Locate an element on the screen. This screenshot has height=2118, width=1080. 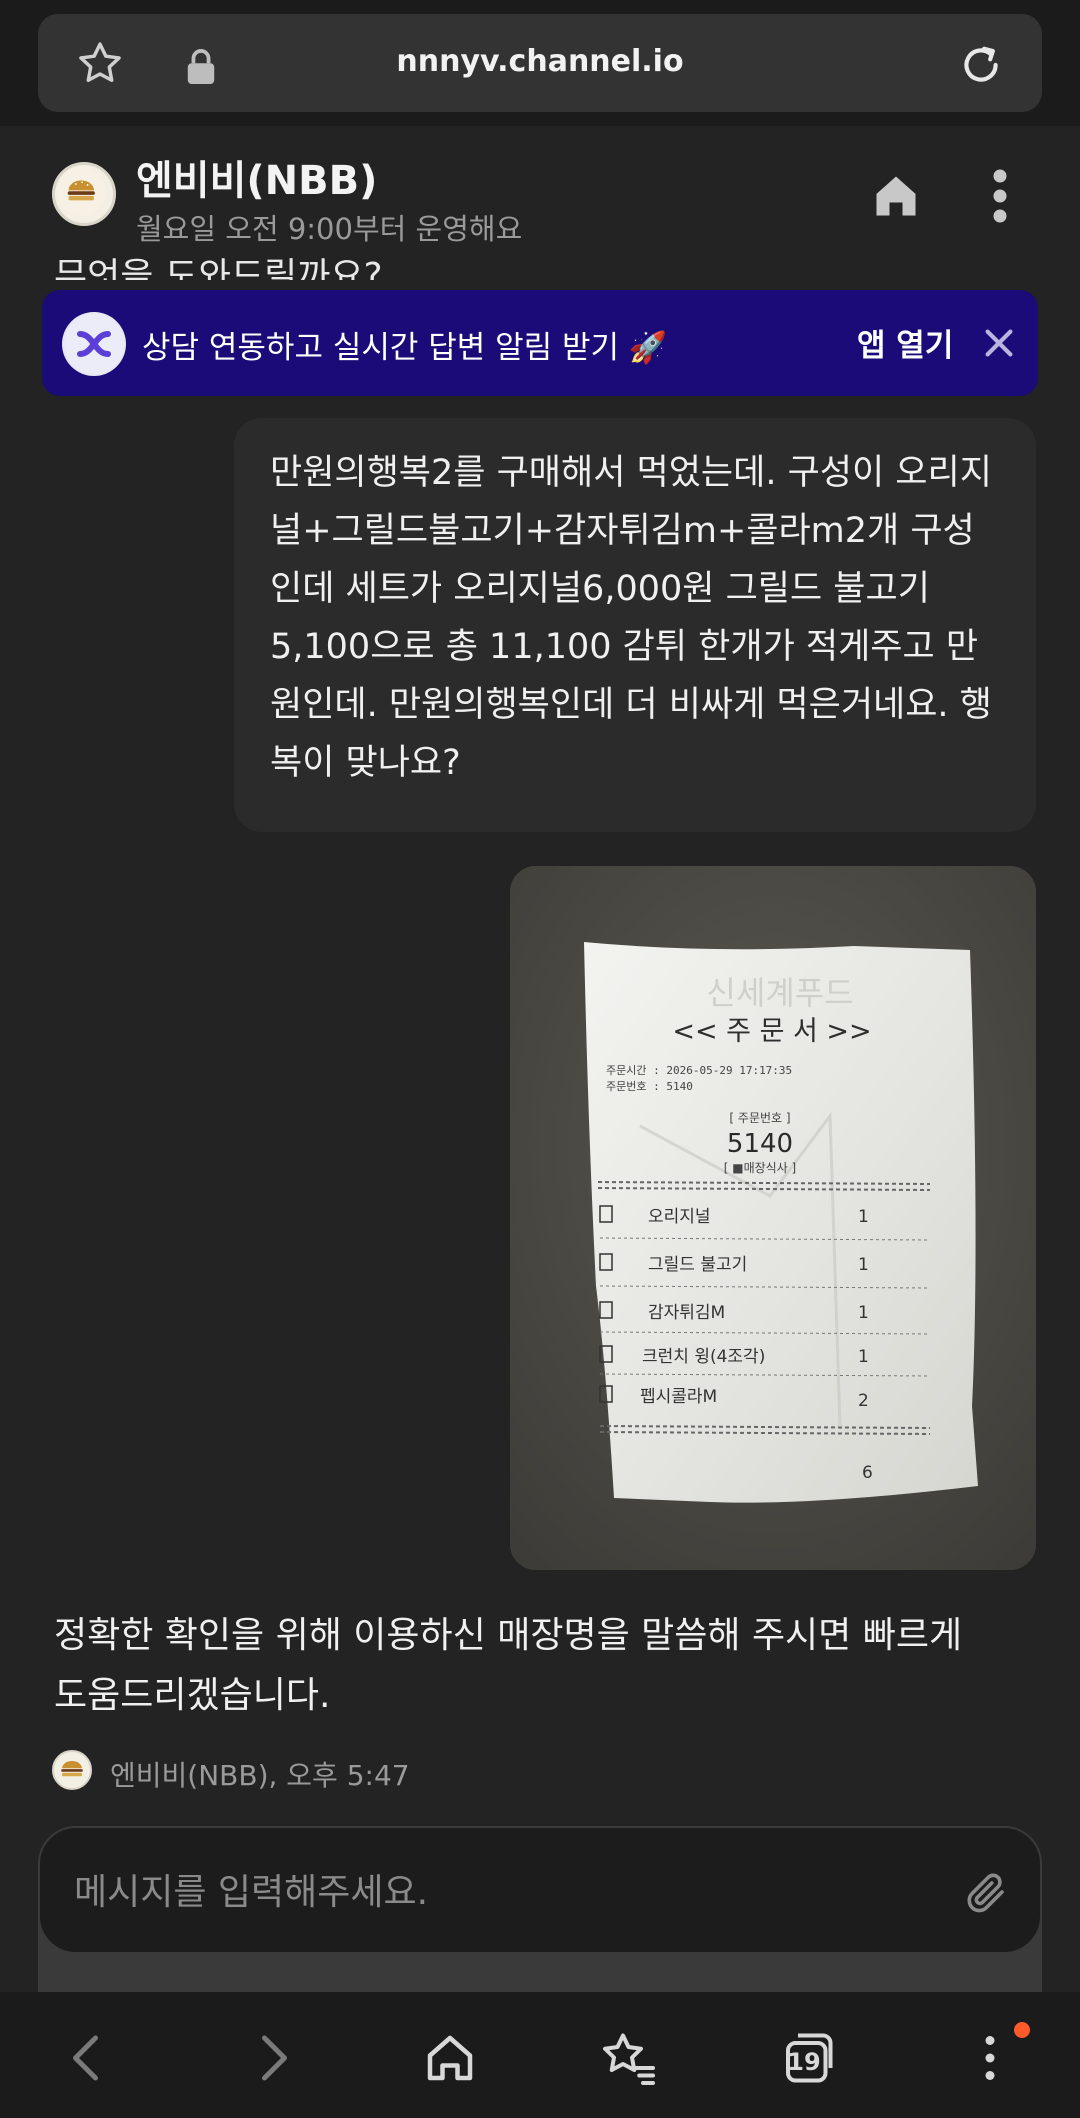
receipt-order-no-label: [ 주문번호 ] is located at coordinates (759, 1118).